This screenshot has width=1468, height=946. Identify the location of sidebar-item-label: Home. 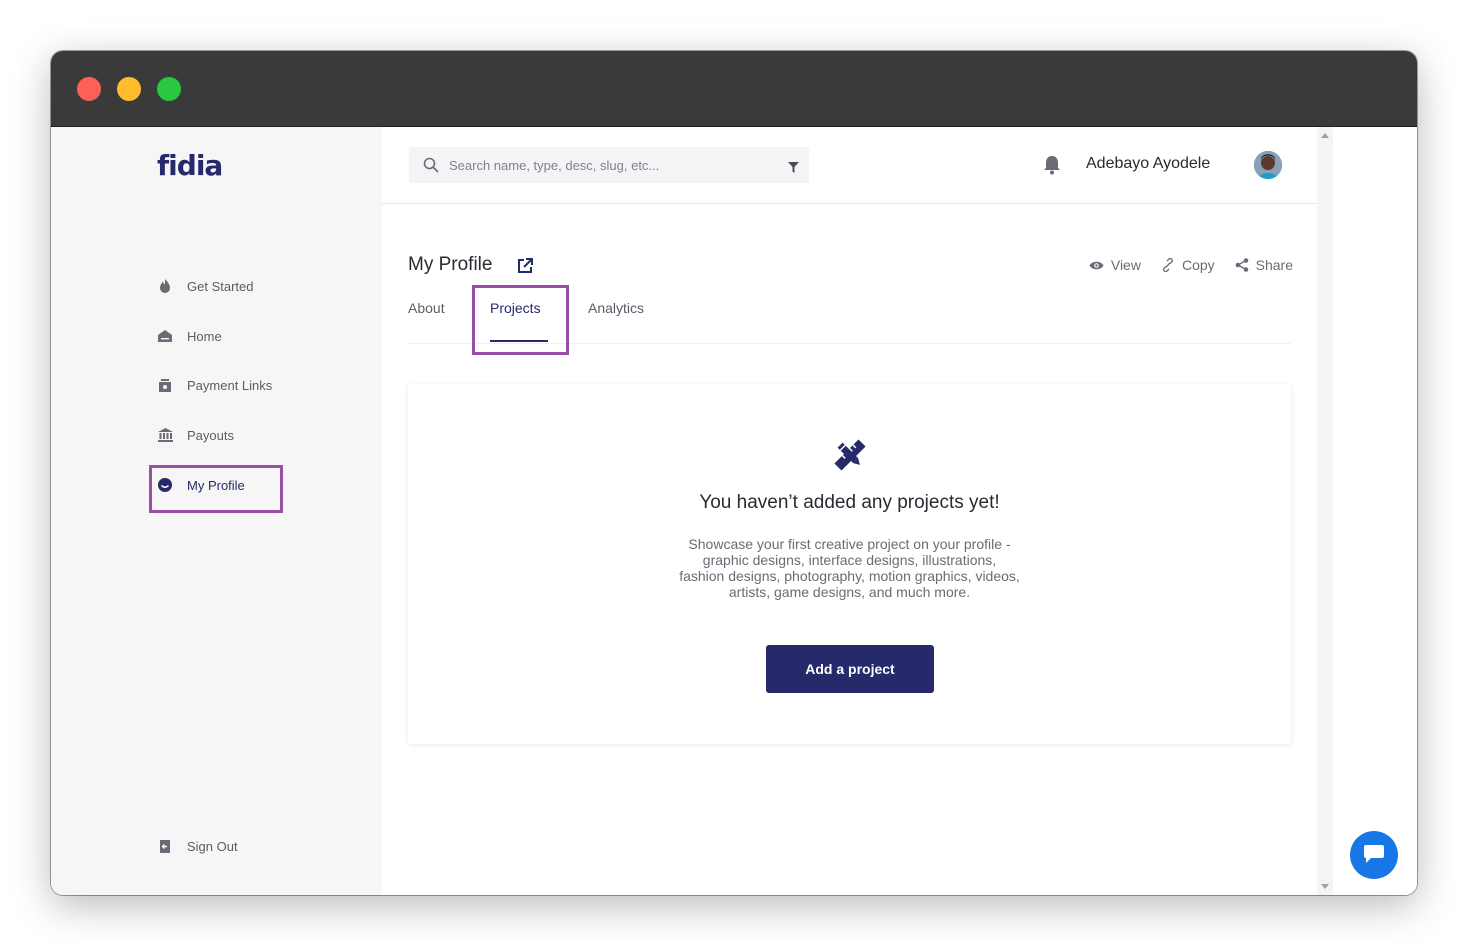
(204, 336).